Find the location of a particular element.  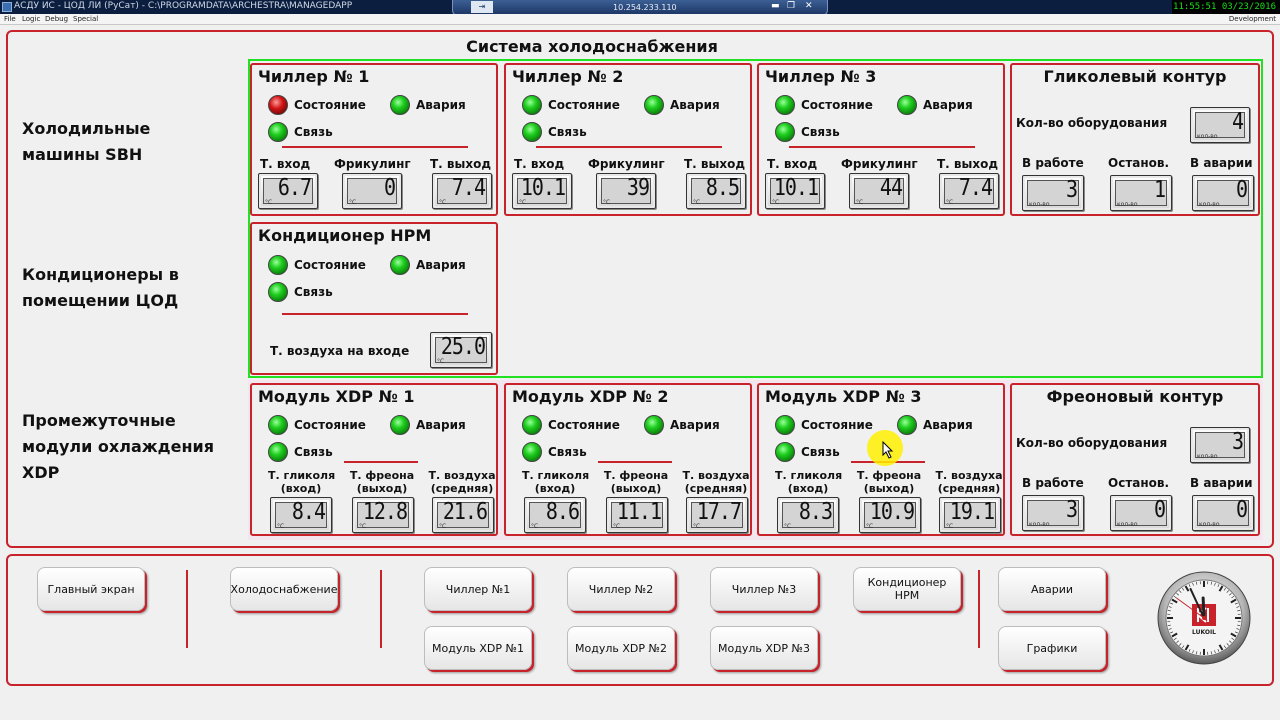

chiller-3-divider is located at coordinates (882, 147).